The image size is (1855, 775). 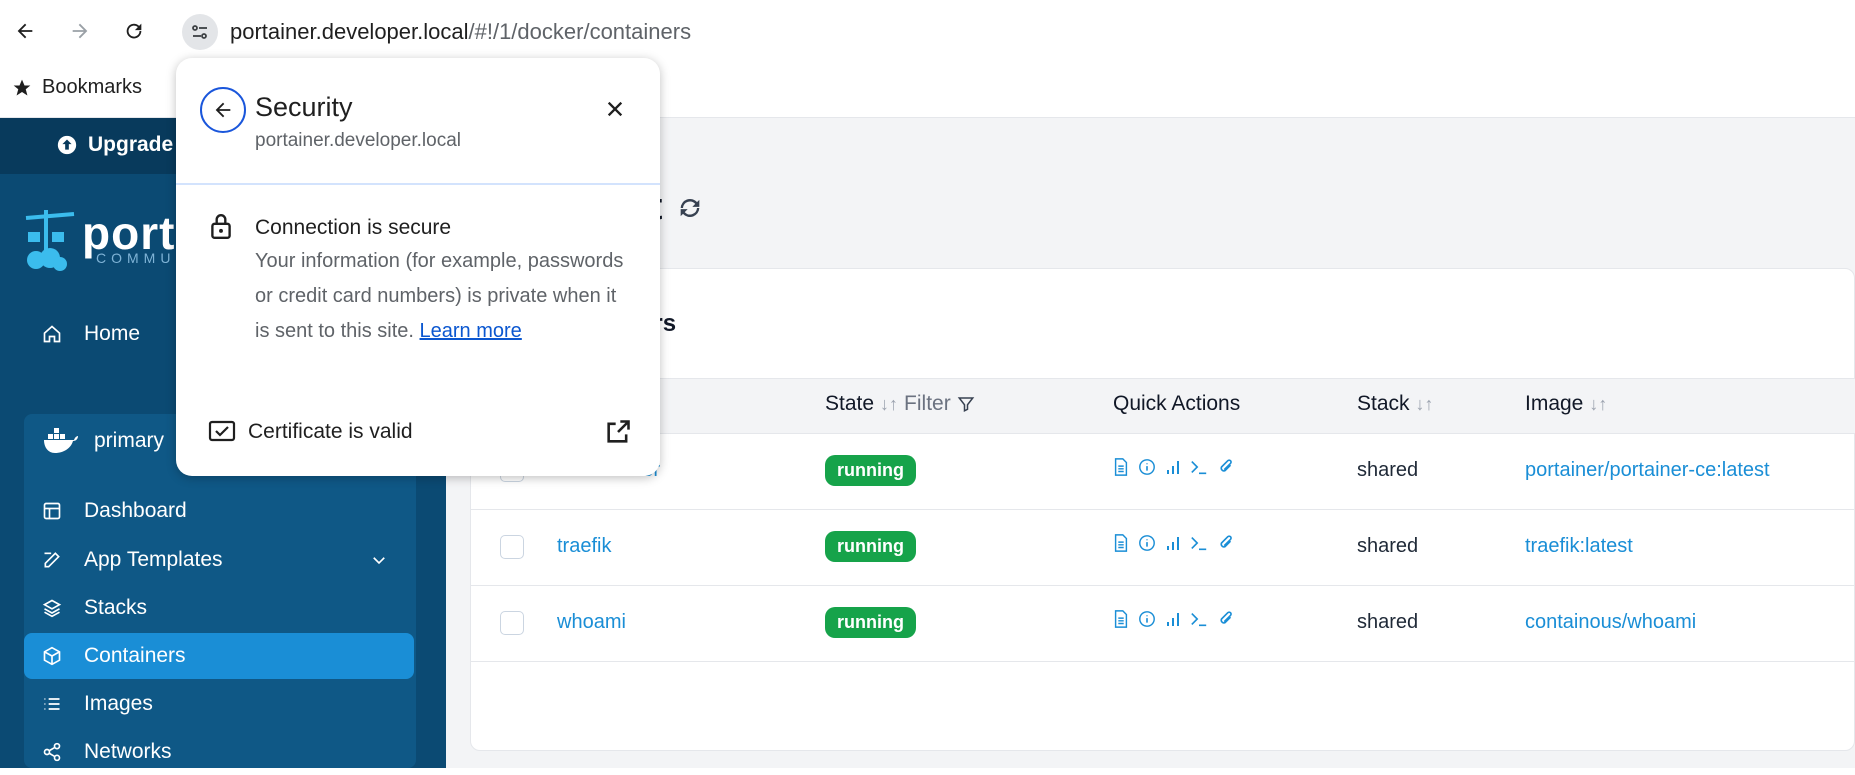 What do you see at coordinates (52, 752) in the screenshot?
I see `share-icon` at bounding box center [52, 752].